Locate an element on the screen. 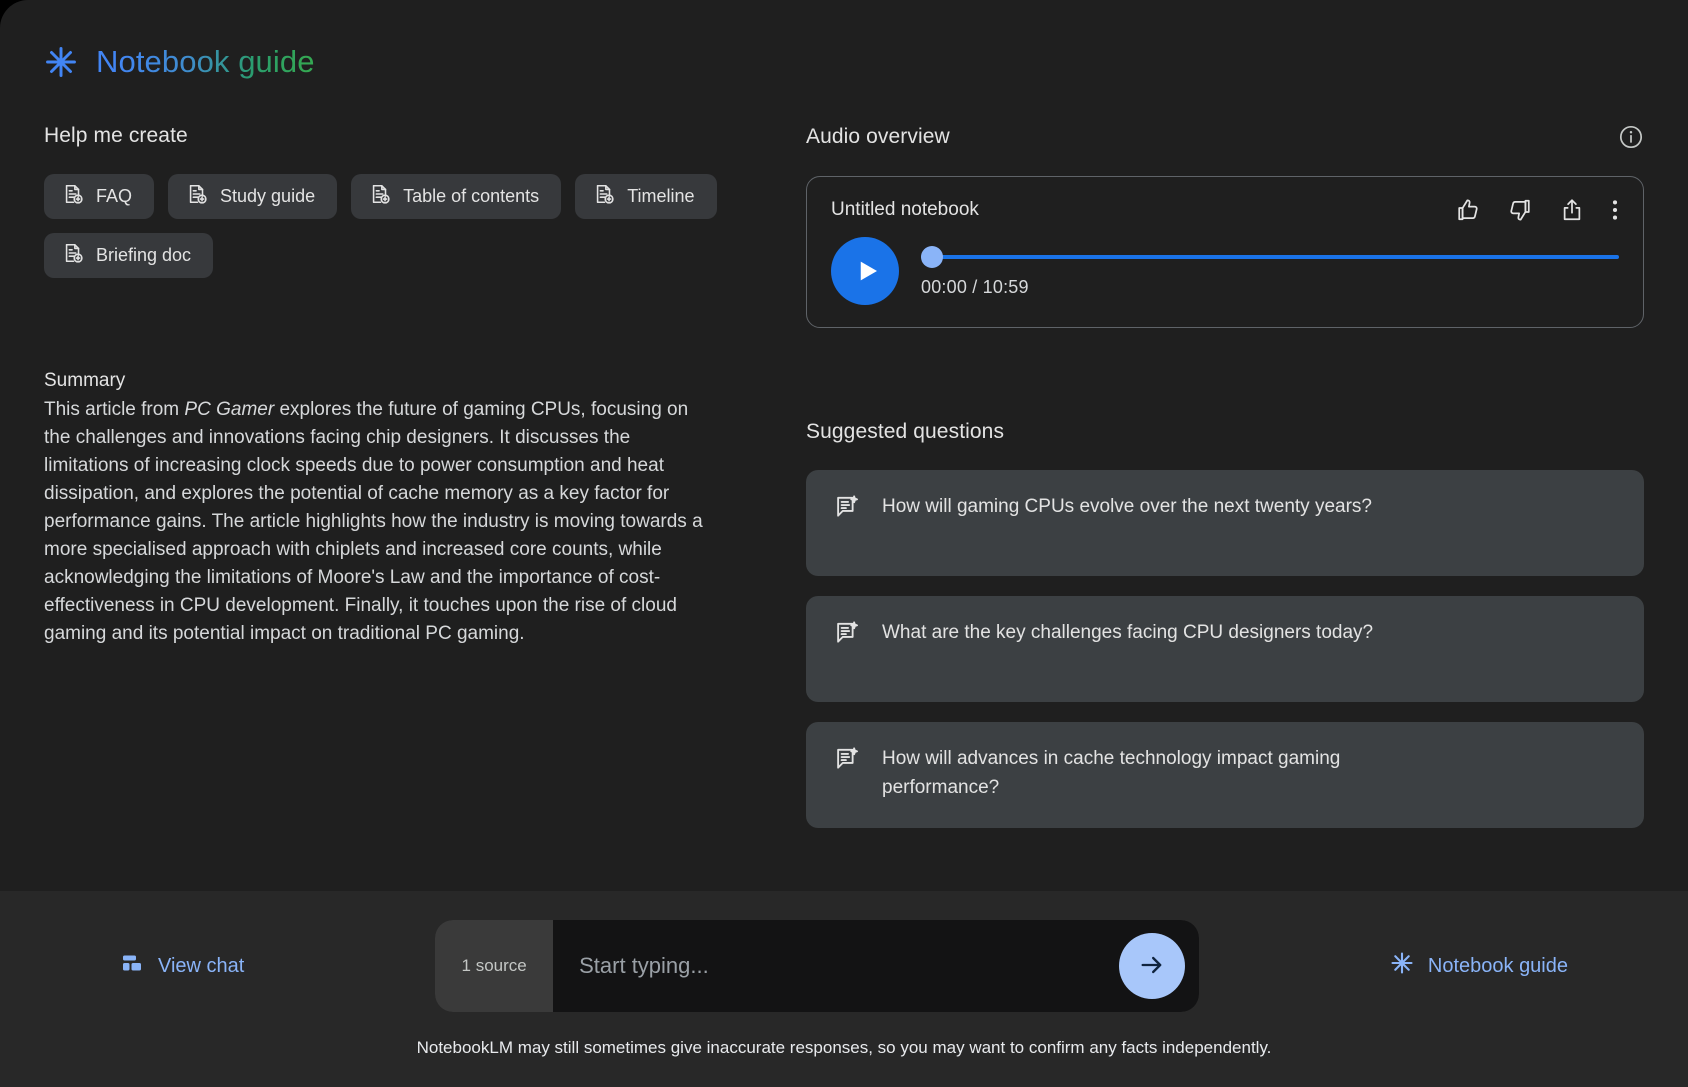  page-title: Notebook guide is located at coordinates (205, 61).